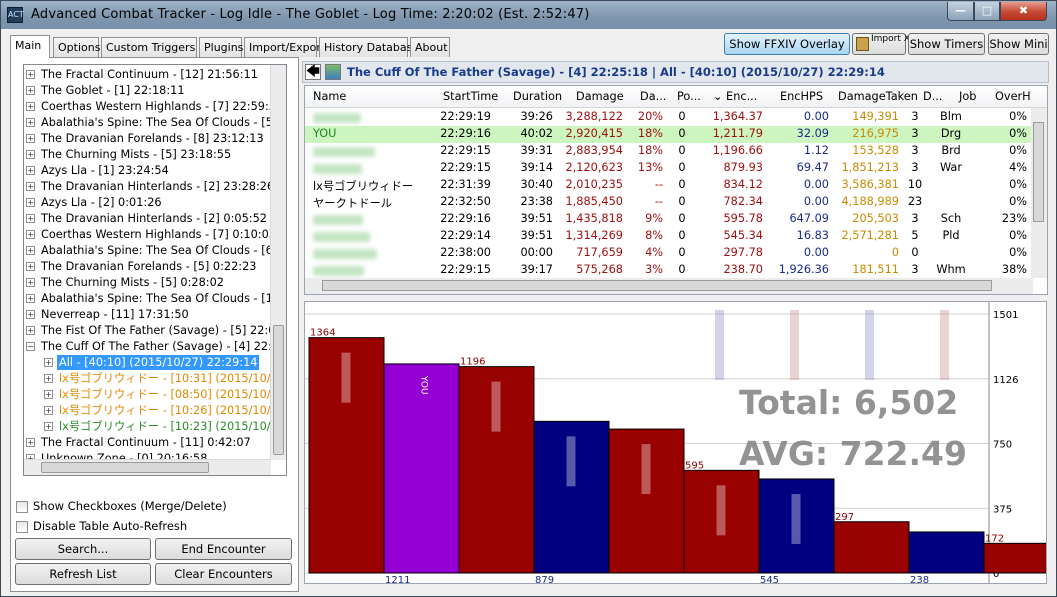  What do you see at coordinates (946, 44) in the screenshot?
I see `show-timers-button: Show Timers` at bounding box center [946, 44].